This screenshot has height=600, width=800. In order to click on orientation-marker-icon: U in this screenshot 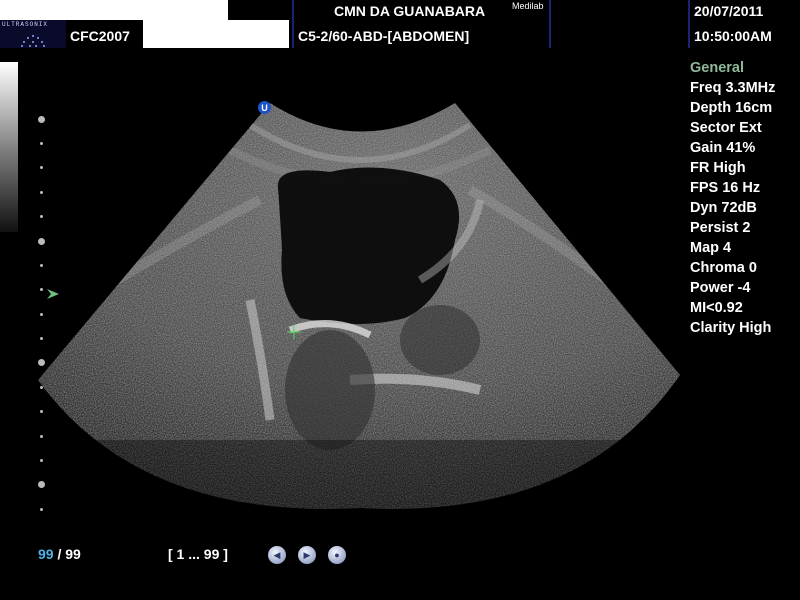, I will do `click(264, 107)`.